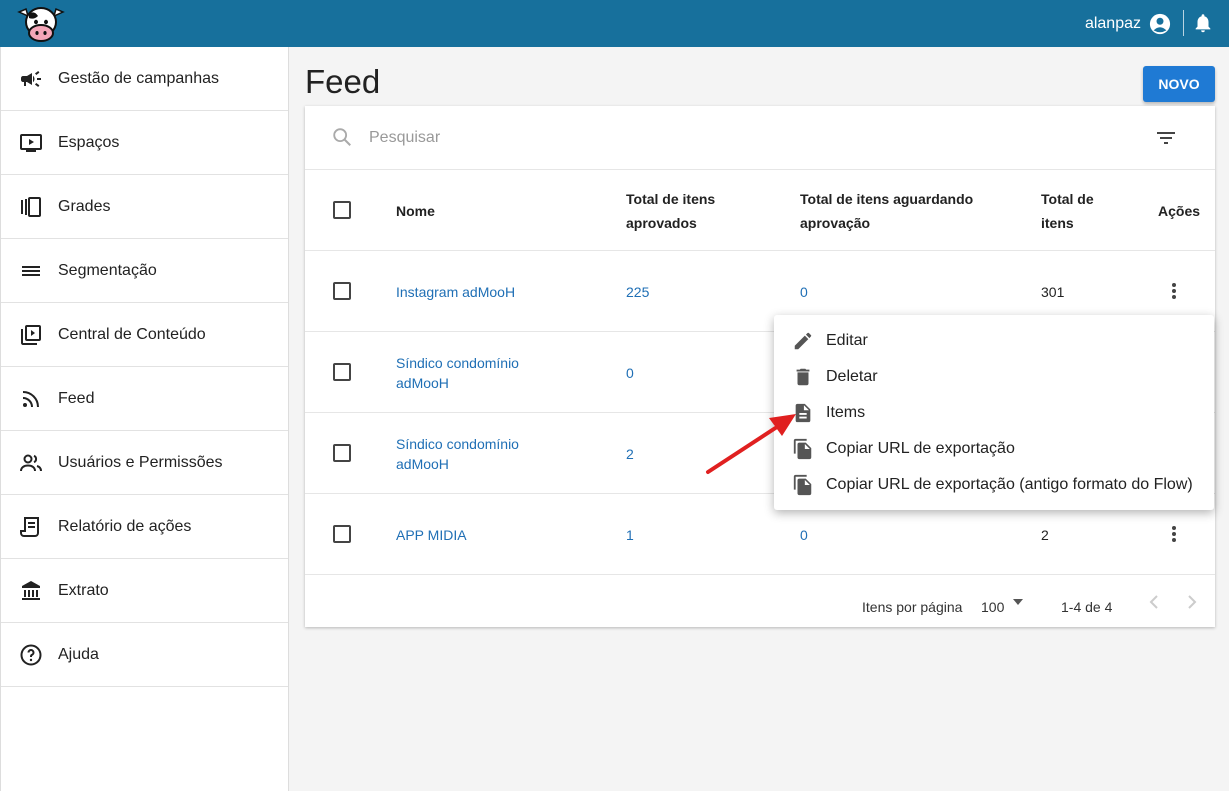  Describe the element at coordinates (41, 24) in the screenshot. I see `cow-logo-icon` at that location.